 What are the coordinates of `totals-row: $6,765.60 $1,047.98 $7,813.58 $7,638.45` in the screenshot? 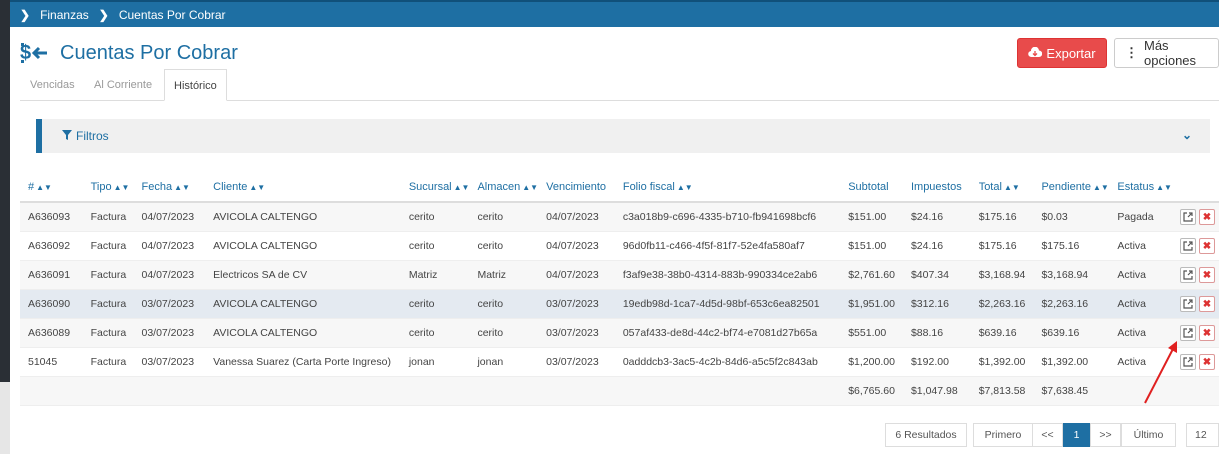 It's located at (619, 391).